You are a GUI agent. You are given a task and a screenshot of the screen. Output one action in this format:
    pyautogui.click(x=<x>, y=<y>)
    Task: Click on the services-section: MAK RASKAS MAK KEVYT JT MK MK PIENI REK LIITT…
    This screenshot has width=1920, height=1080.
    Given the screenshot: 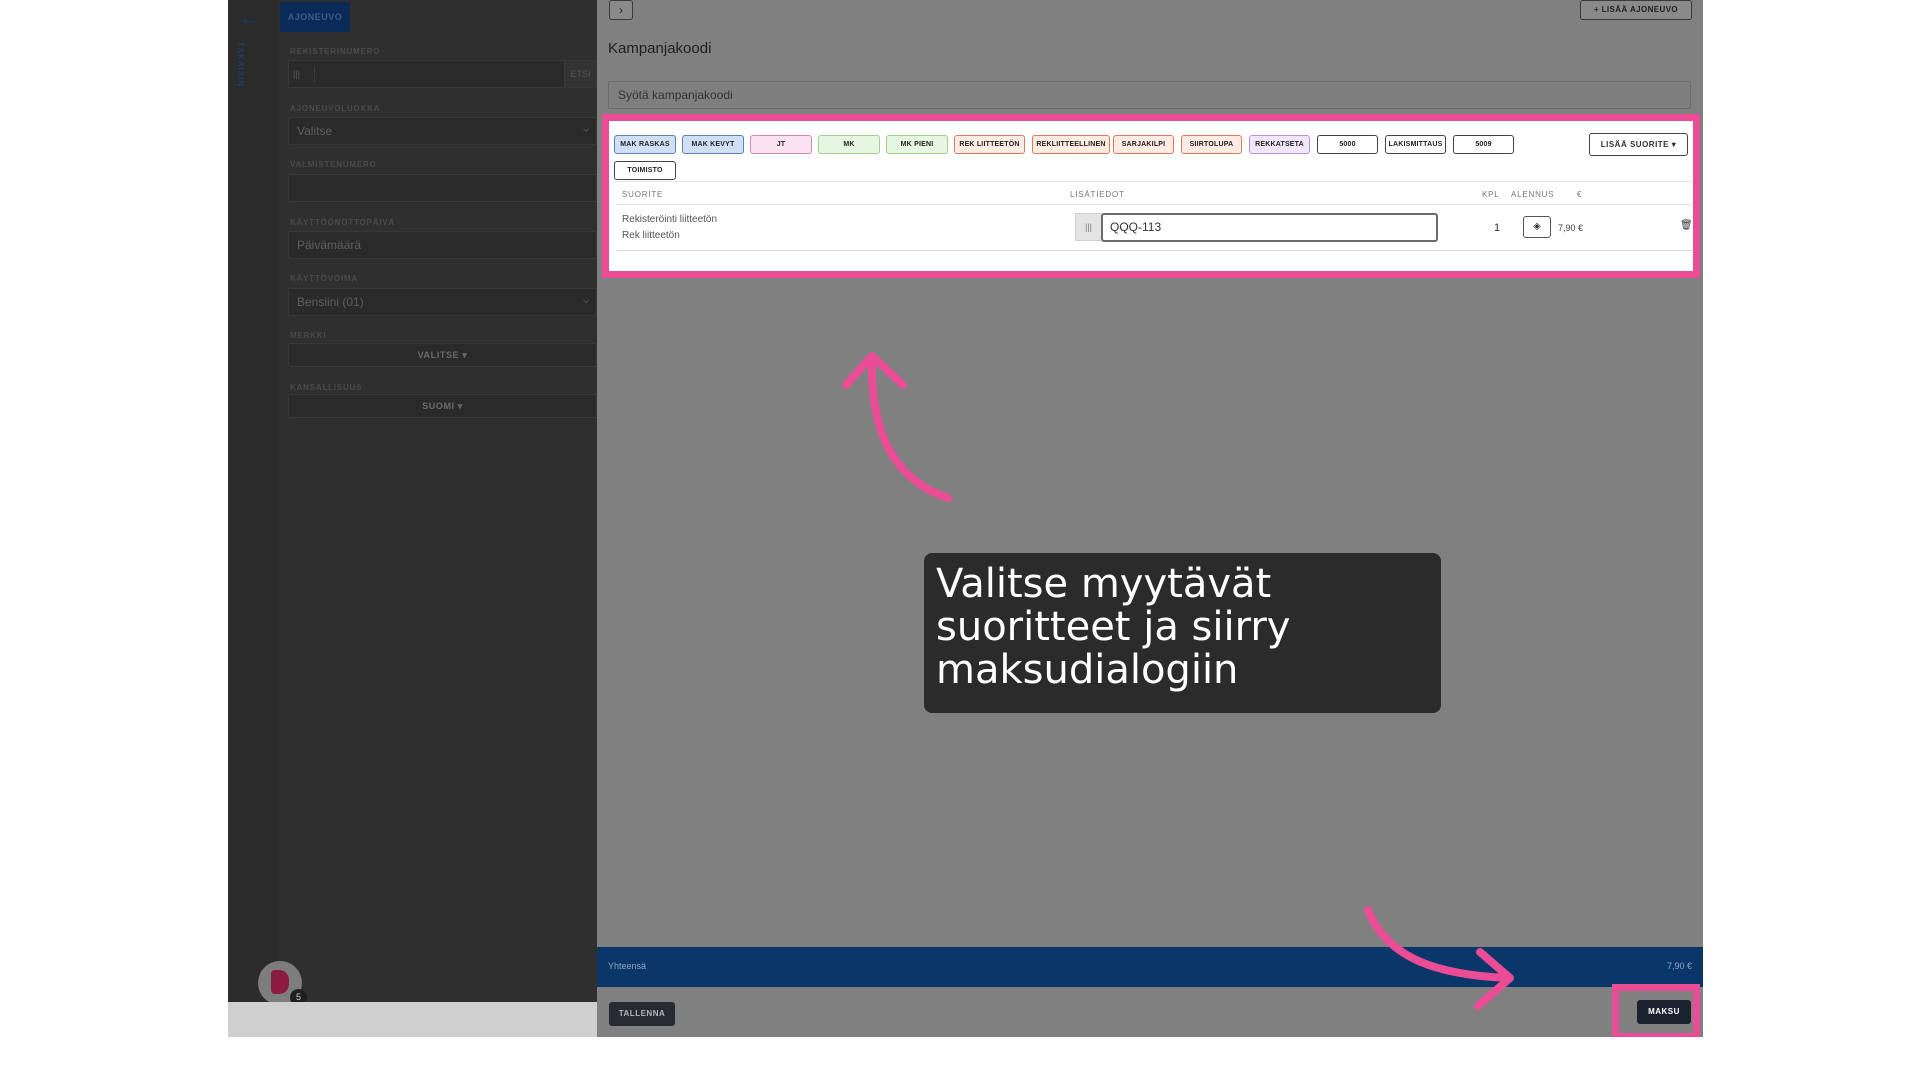 What is the action you would take?
    pyautogui.click(x=1151, y=196)
    